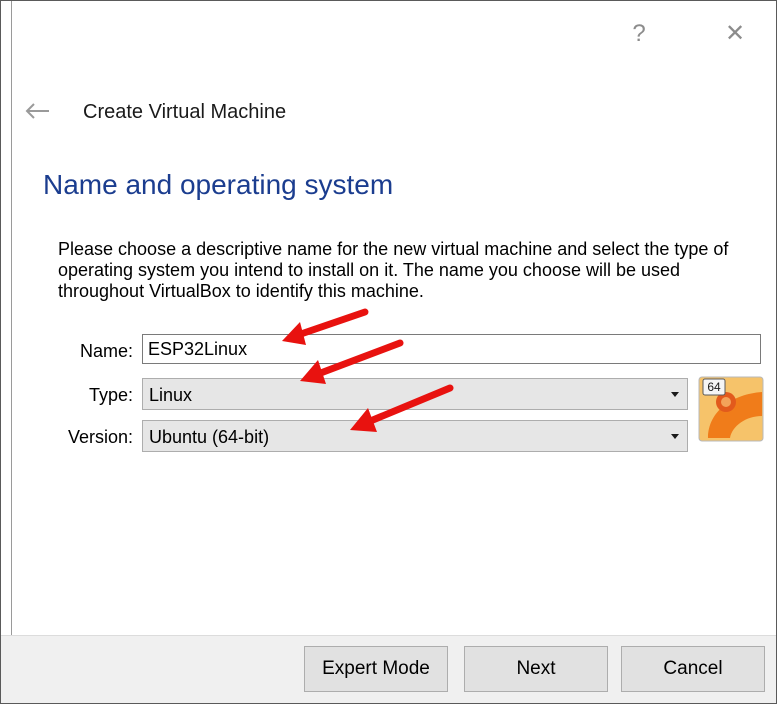 This screenshot has width=777, height=704. What do you see at coordinates (38, 111) in the screenshot?
I see `back-arrow-icon` at bounding box center [38, 111].